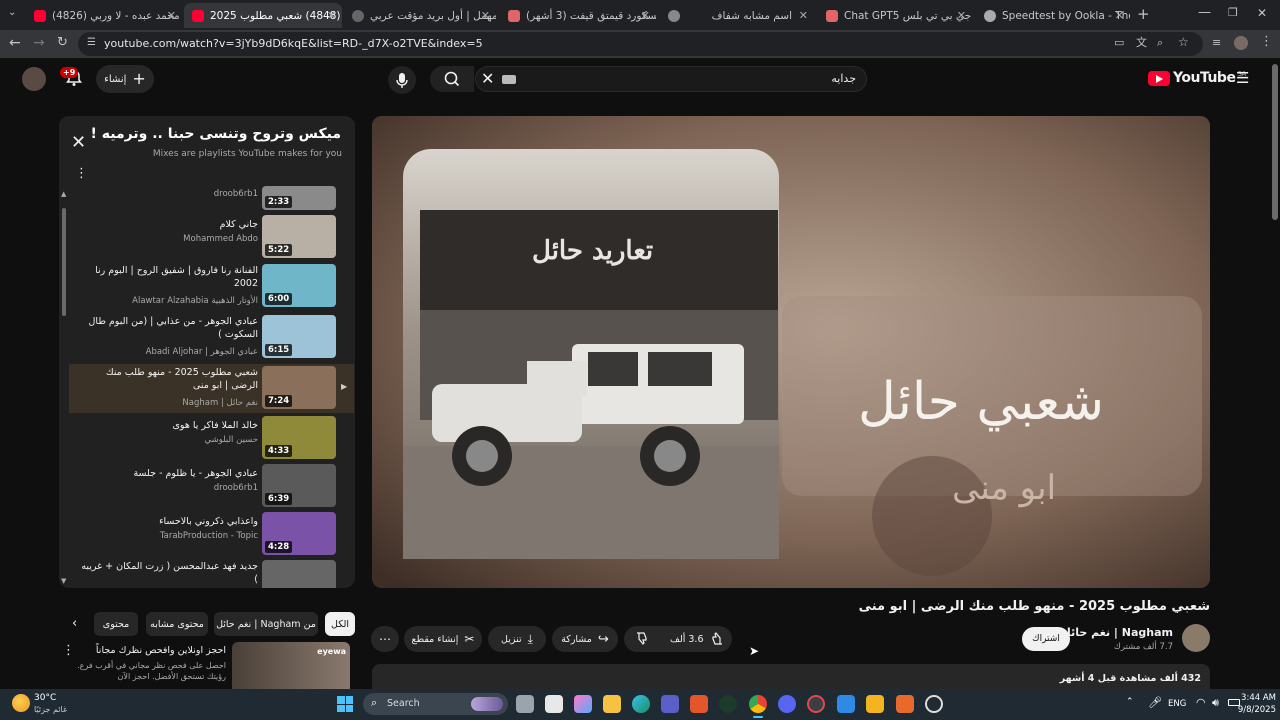 The image size is (1280, 720). Describe the element at coordinates (728, 704) in the screenshot. I see `app-hs-icon` at that location.